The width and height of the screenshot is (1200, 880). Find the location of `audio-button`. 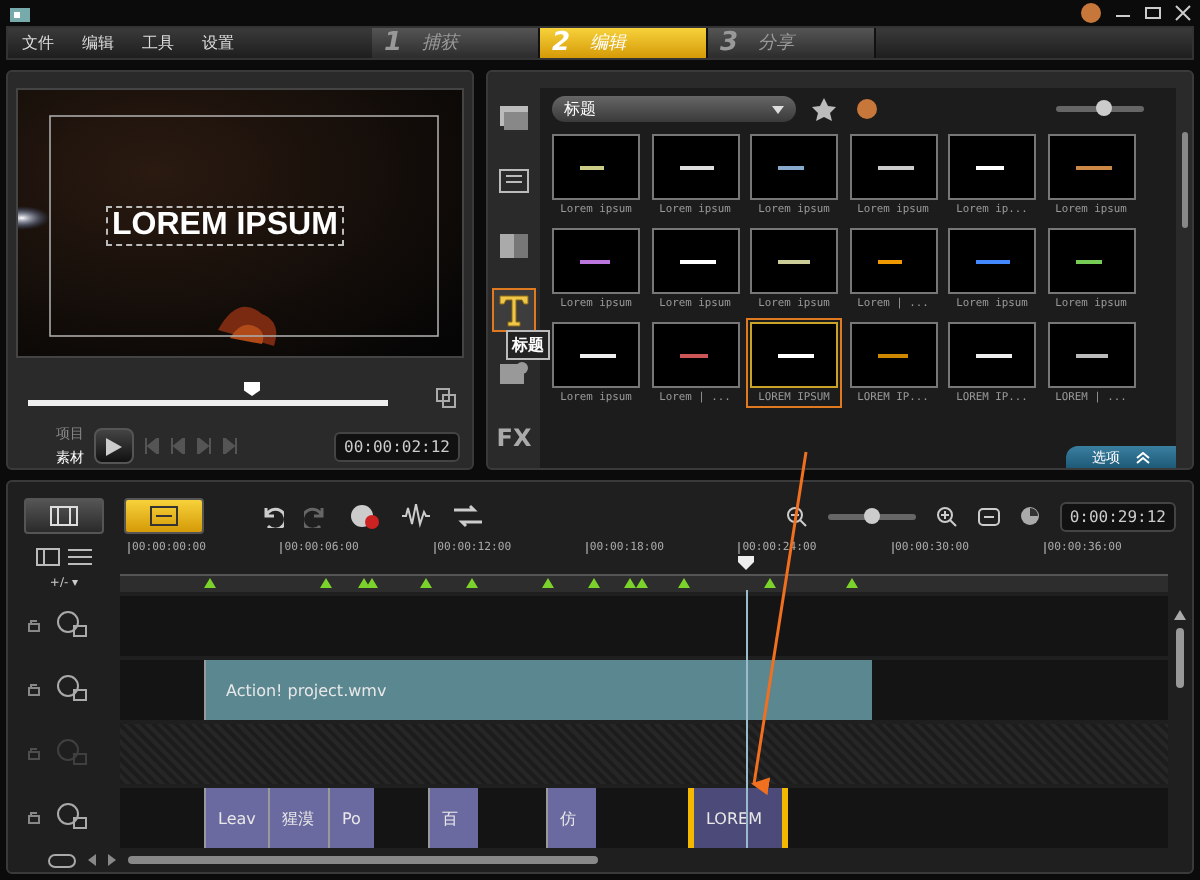

audio-button is located at coordinates (416, 516).